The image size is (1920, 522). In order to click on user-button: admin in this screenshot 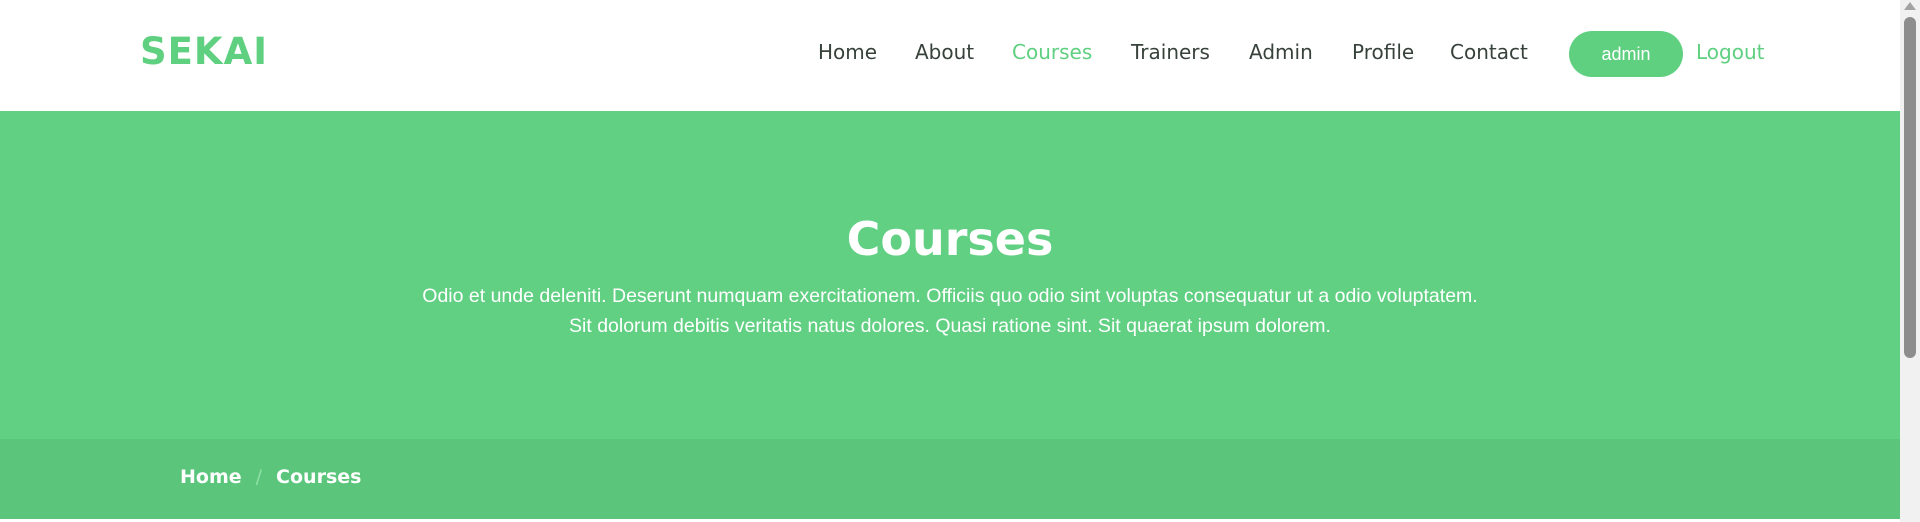, I will do `click(1626, 54)`.